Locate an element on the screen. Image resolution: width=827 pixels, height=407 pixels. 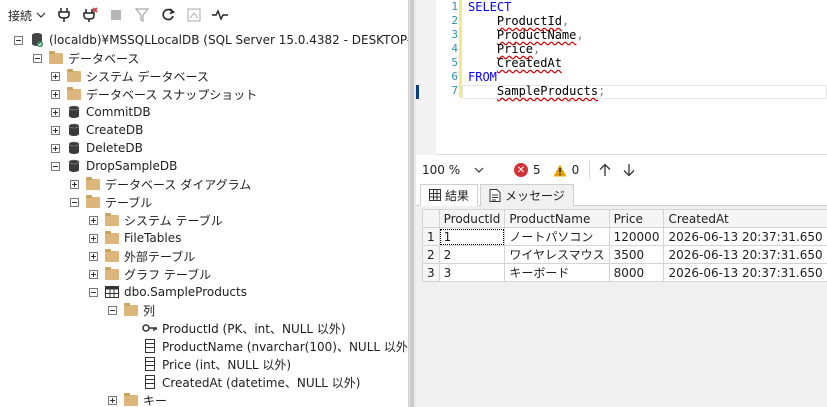
previous-error-button is located at coordinates (605, 170).